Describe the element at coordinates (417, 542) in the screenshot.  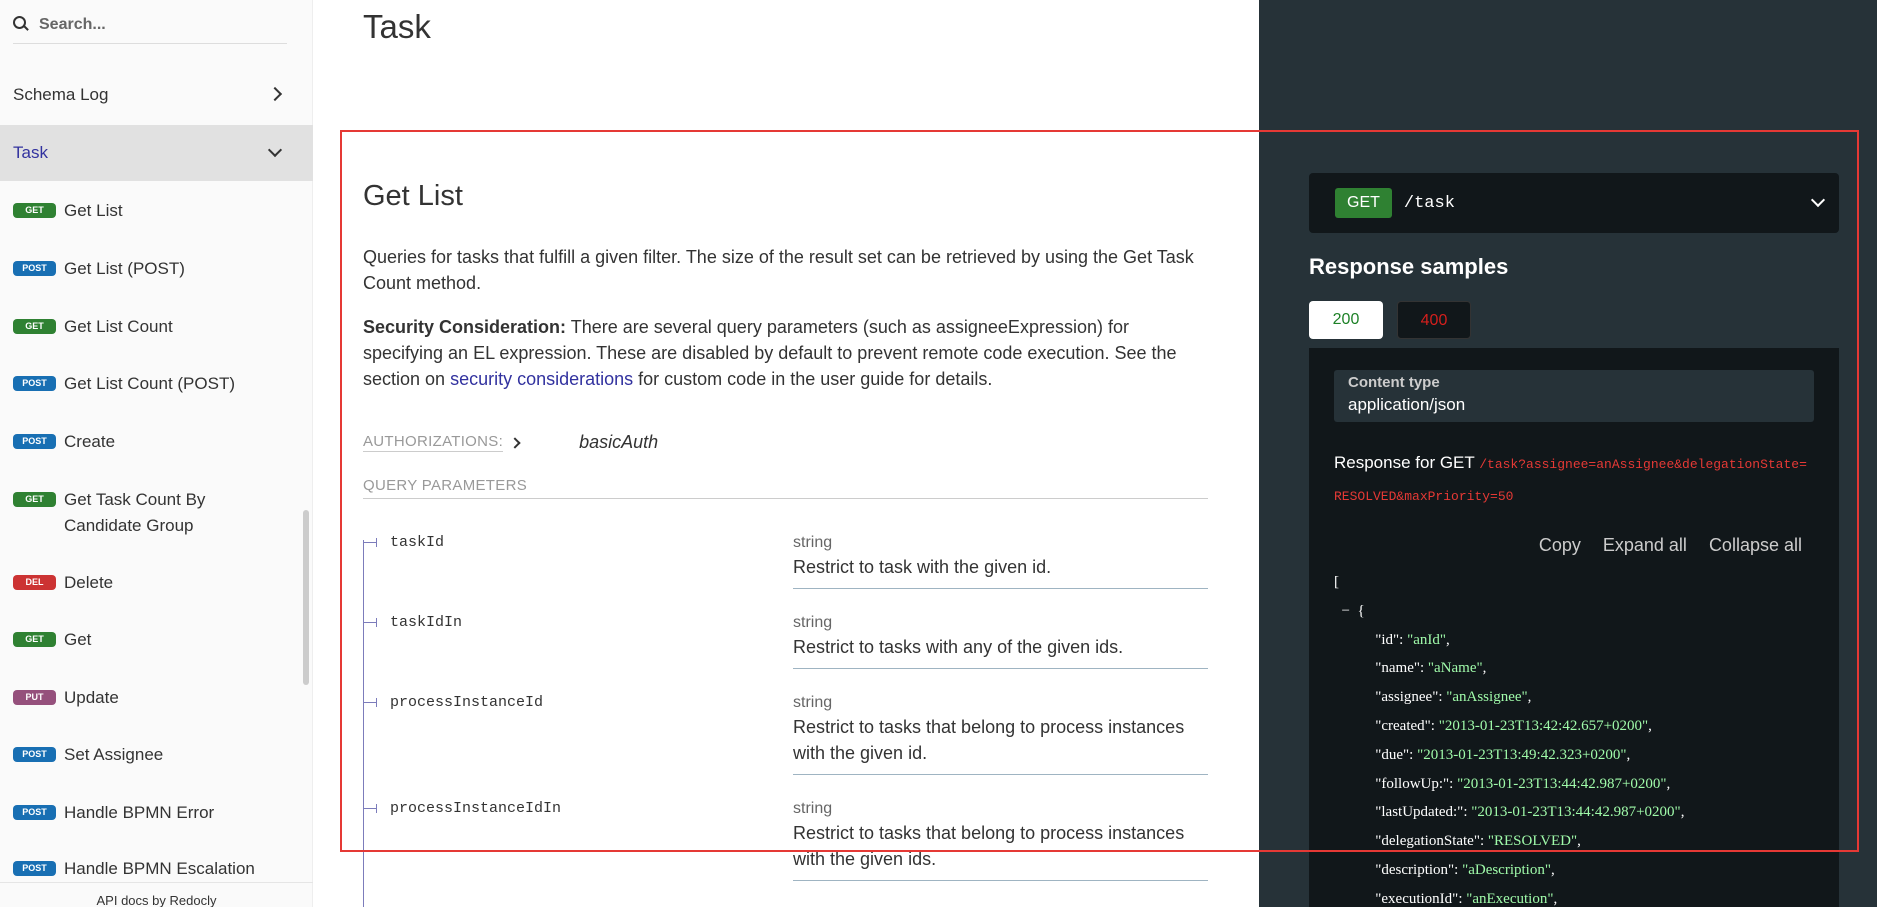
I see `param-name: taskId` at that location.